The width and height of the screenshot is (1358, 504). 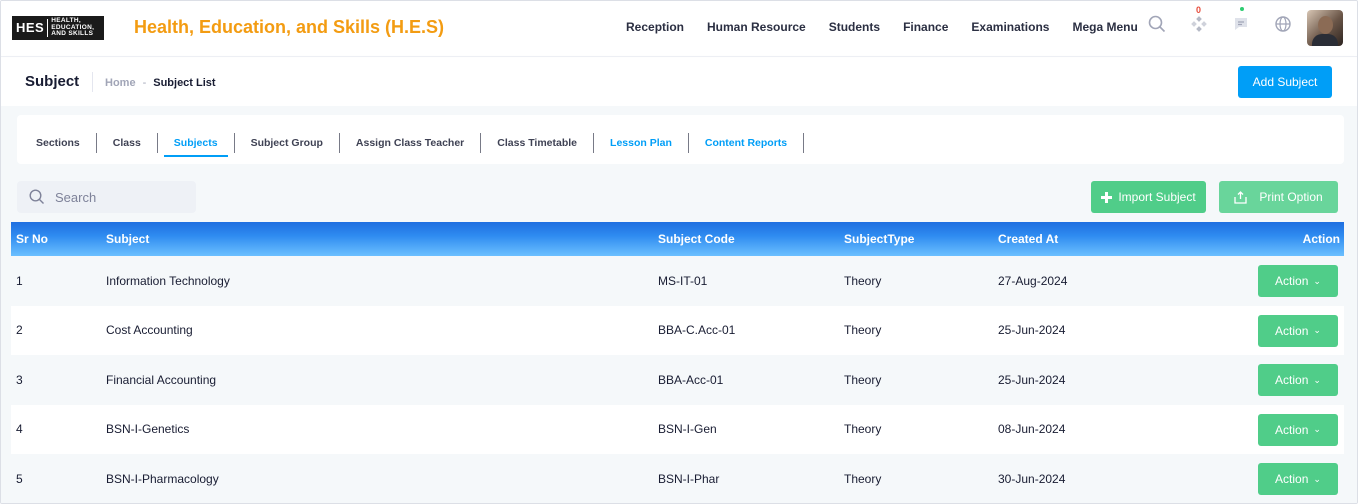 What do you see at coordinates (149, 330) in the screenshot?
I see `cell-subject: Cost Accounting` at bounding box center [149, 330].